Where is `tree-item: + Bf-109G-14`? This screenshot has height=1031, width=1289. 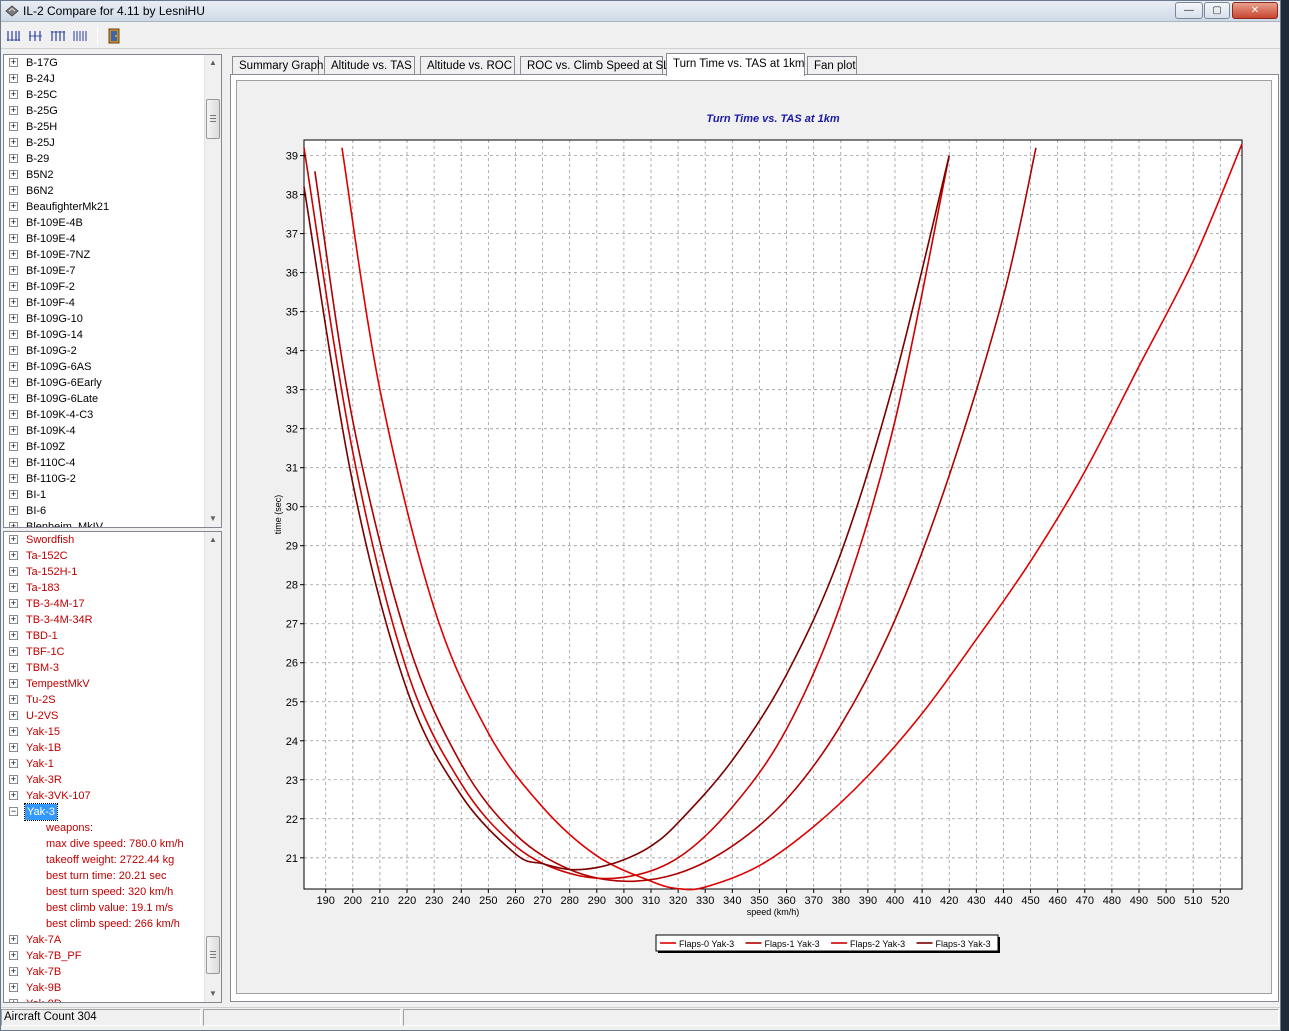
tree-item: + Bf-109G-14 is located at coordinates (104, 335).